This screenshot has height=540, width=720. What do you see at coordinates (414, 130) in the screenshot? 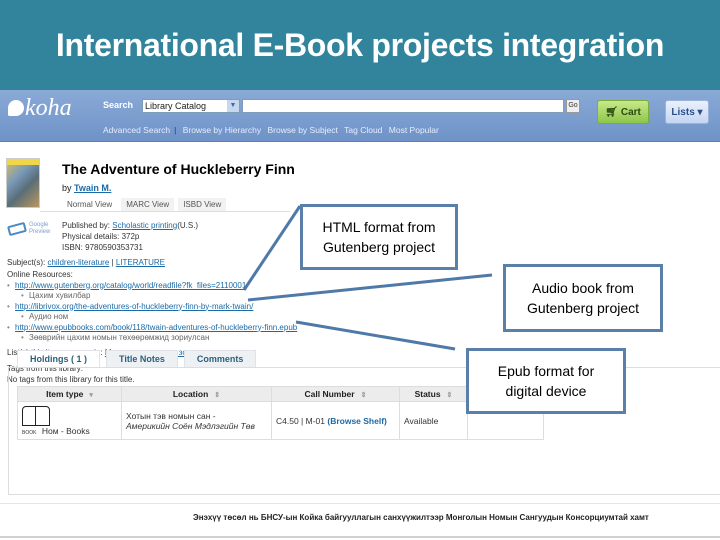
I see `most-popular-link: Most Popular` at bounding box center [414, 130].